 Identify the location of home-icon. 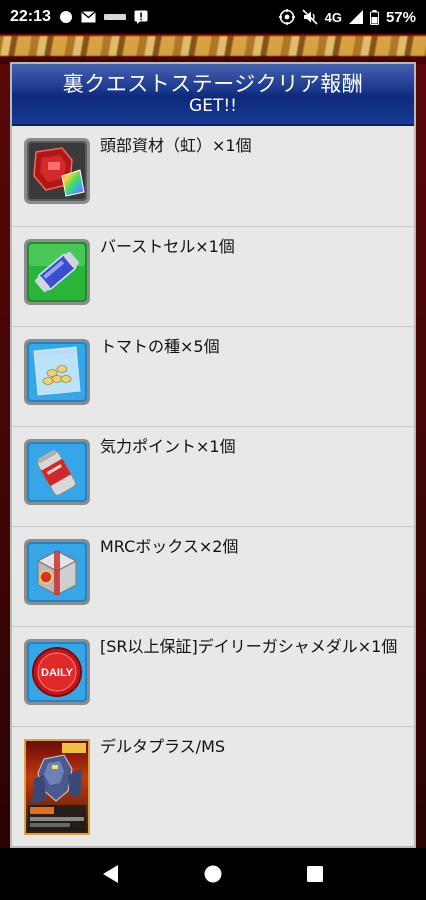
(213, 874).